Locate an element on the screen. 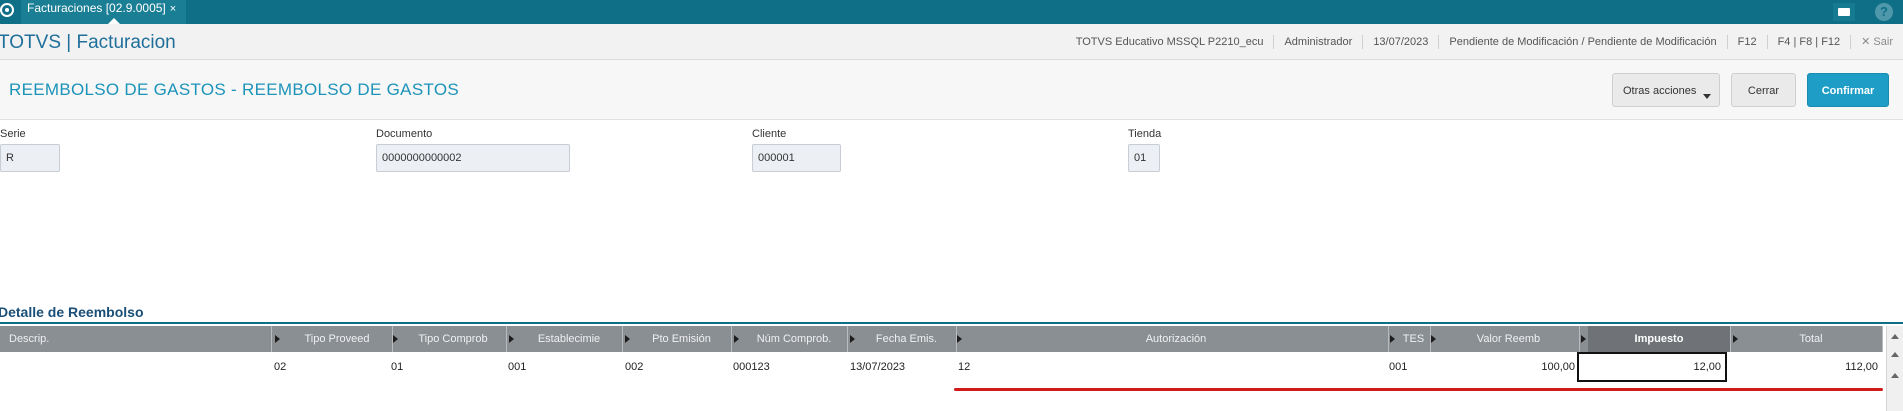  highlight-underline is located at coordinates (1418, 389).